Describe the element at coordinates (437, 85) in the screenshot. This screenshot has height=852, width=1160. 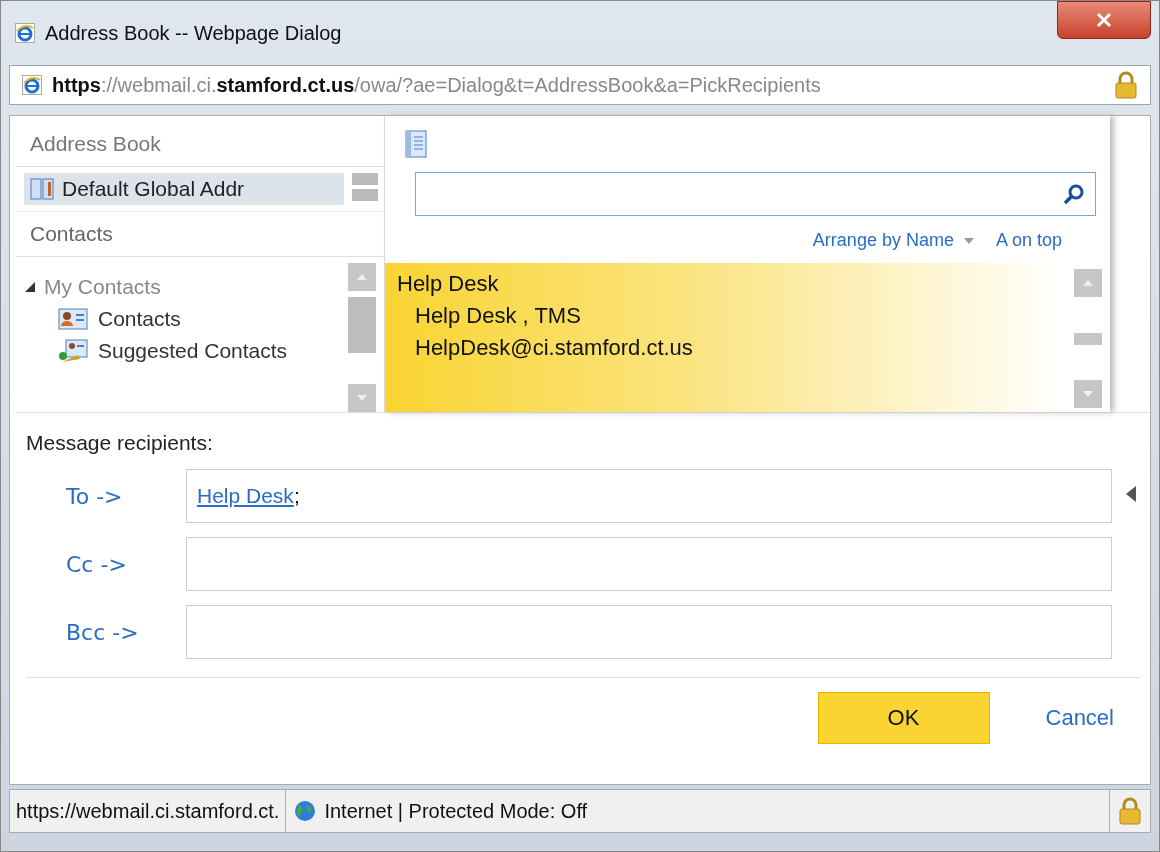
I see `url-text: https://webmail.ci.stamford.ct.us/owa/?ae=Dialog&t=AddressBook&a=PickRecipients` at that location.